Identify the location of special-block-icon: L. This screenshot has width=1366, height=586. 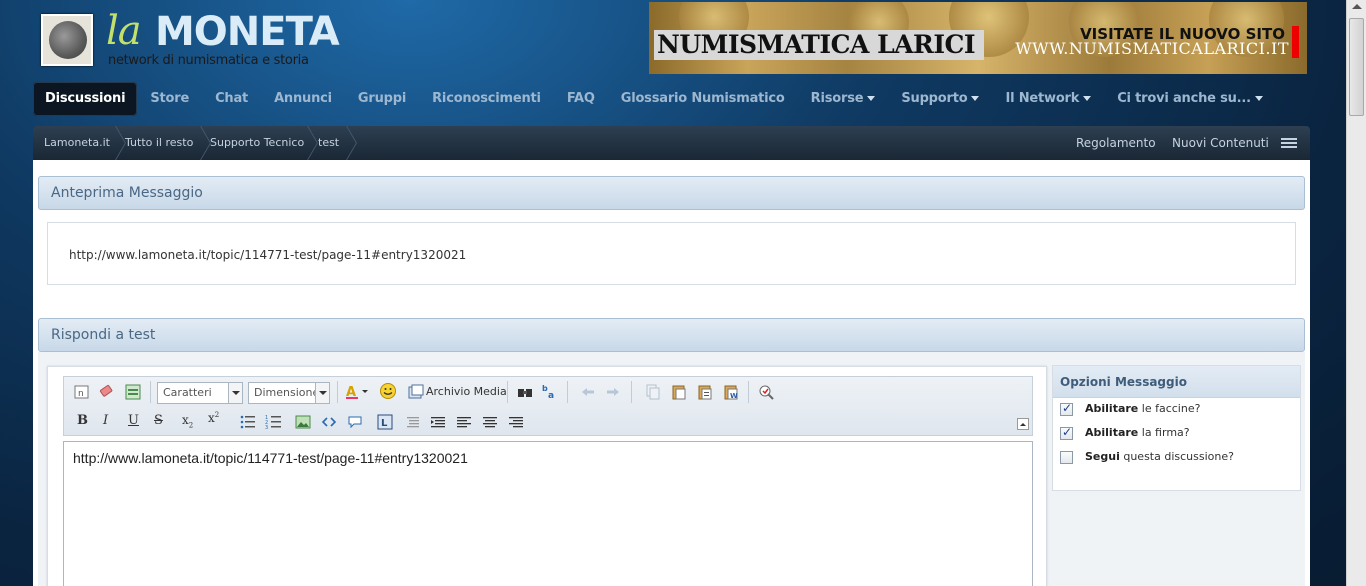
(385, 422).